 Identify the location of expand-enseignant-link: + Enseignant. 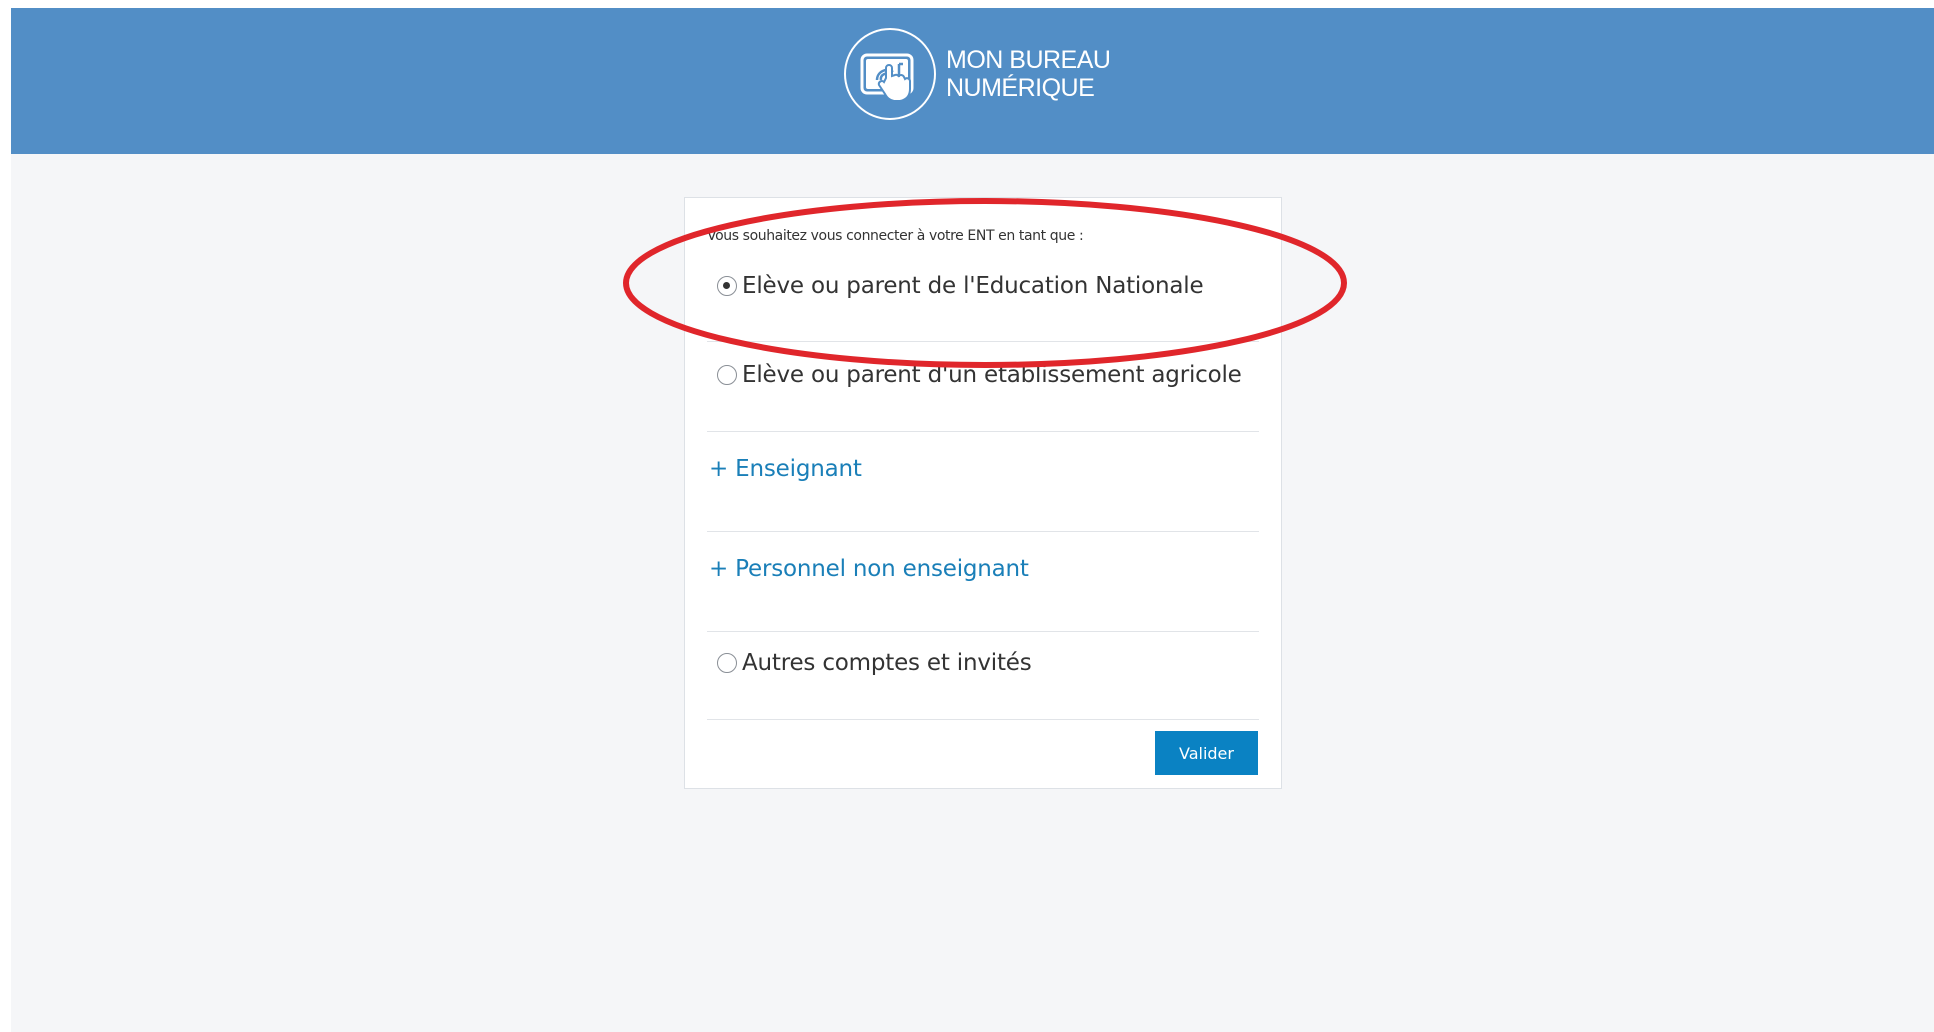
(785, 469).